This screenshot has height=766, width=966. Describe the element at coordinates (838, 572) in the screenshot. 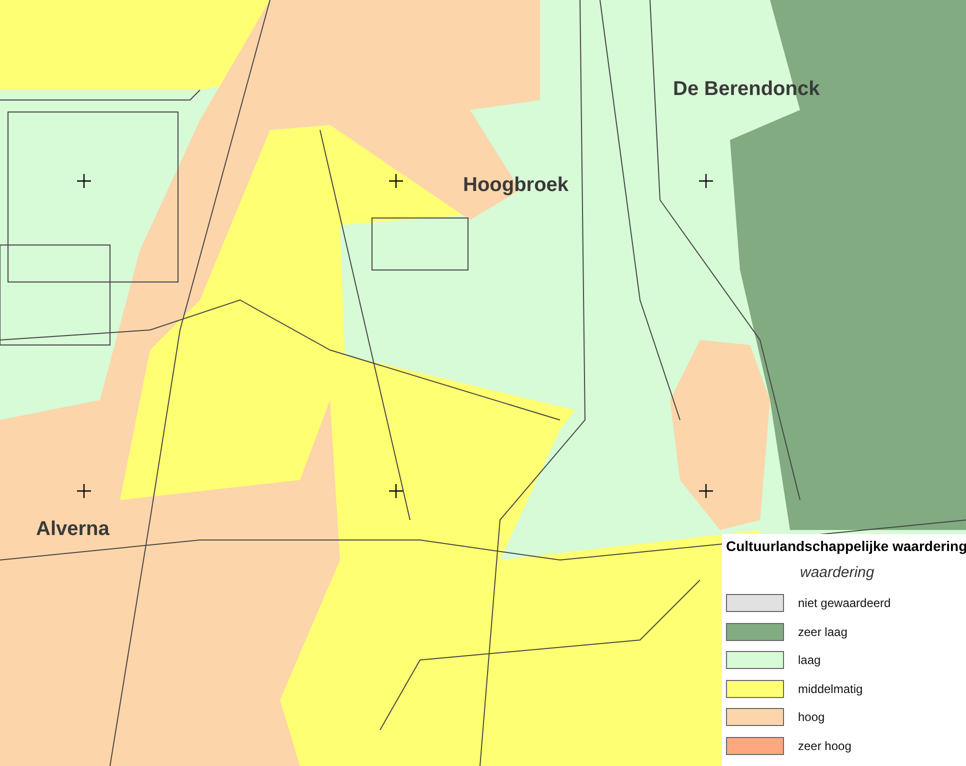

I see `legend-subtitle: waardering` at that location.